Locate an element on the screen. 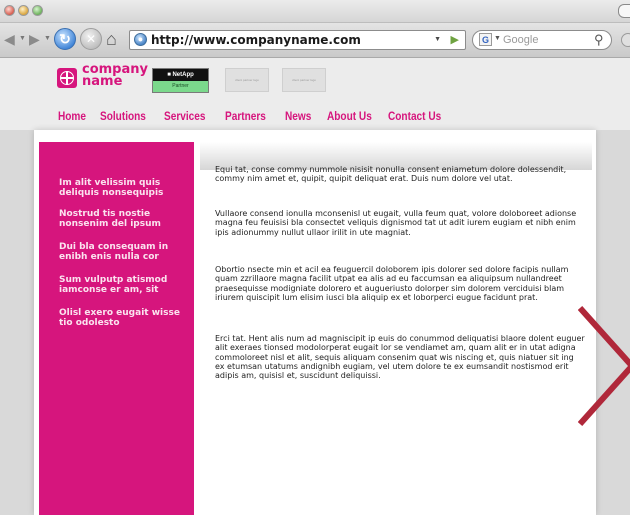 This screenshot has width=630, height=515. nav-news: News is located at coordinates (298, 116).